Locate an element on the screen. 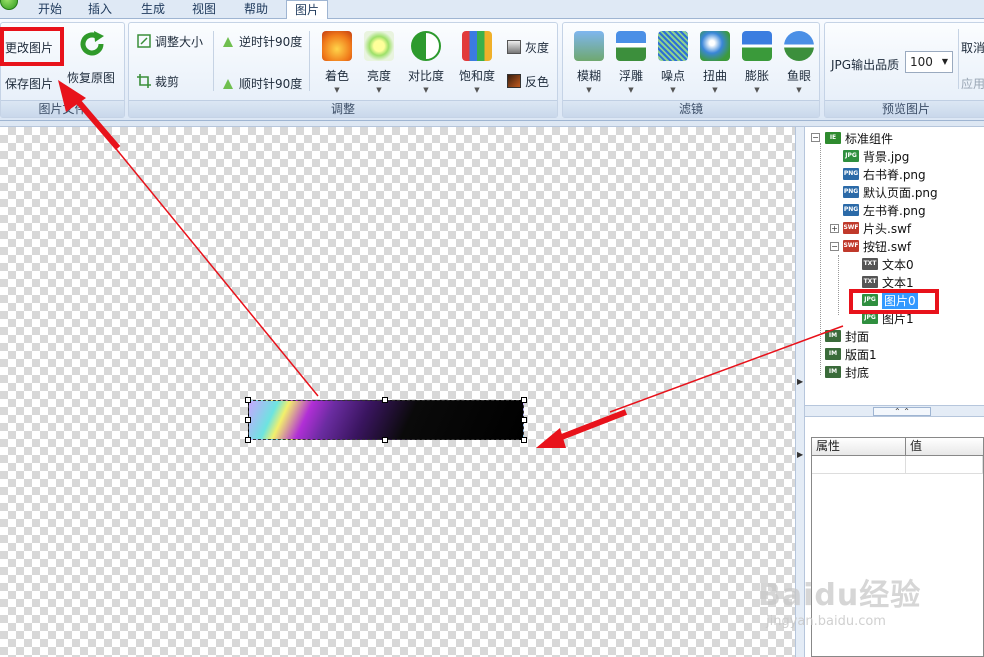  tree-node: JPG 背景.jpg is located at coordinates (876, 156).